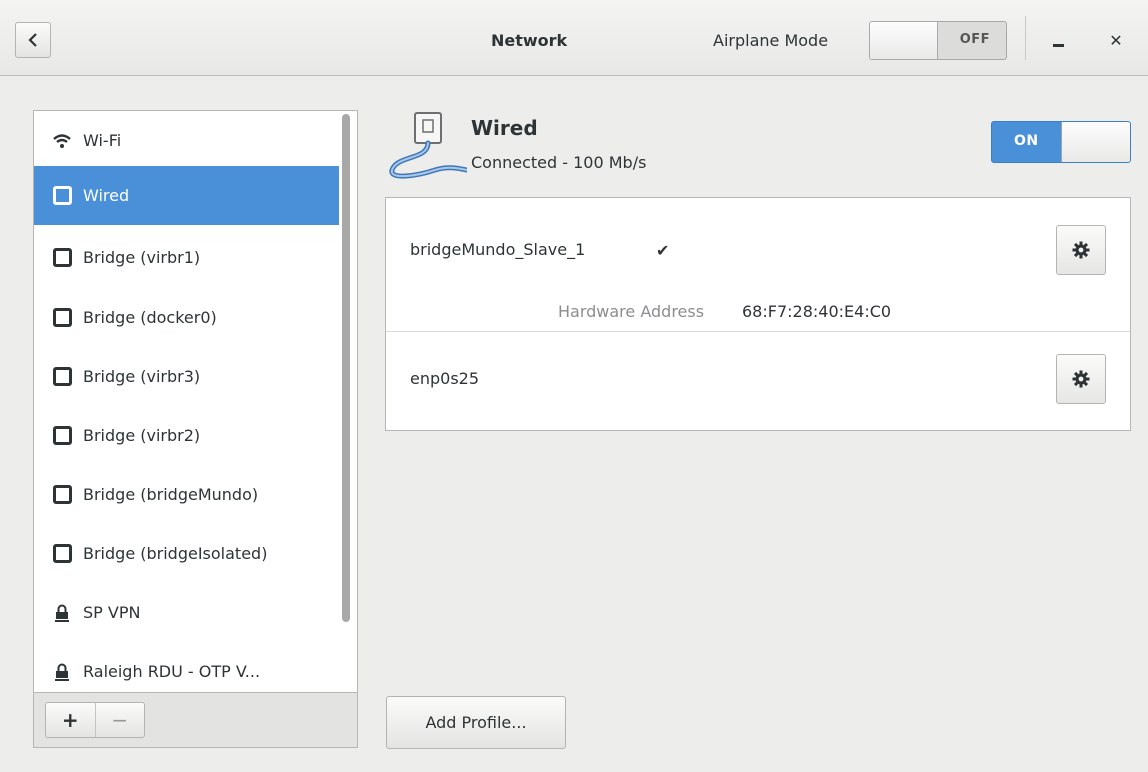 The image size is (1148, 772). What do you see at coordinates (1058, 45) in the screenshot?
I see `minimize-icon` at bounding box center [1058, 45].